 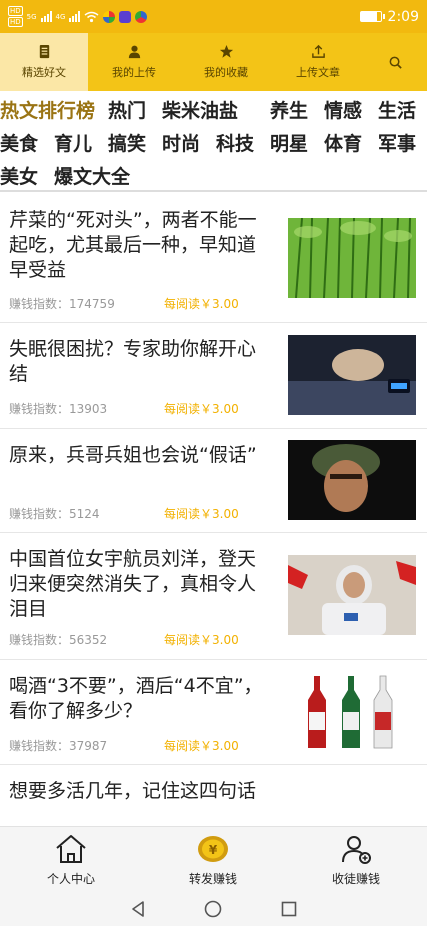 What do you see at coordinates (127, 142) in the screenshot?
I see `category-item: 搞笑` at bounding box center [127, 142].